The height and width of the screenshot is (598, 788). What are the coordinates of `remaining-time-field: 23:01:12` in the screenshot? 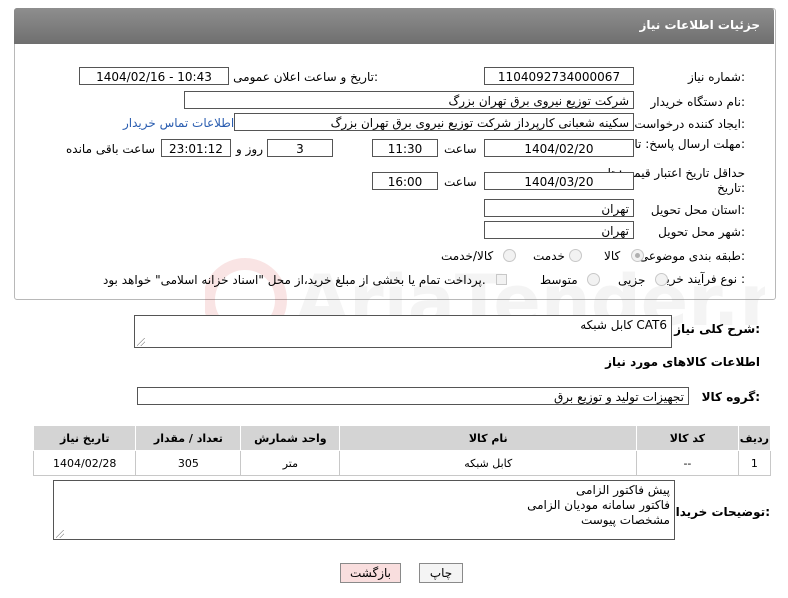 It's located at (196, 148).